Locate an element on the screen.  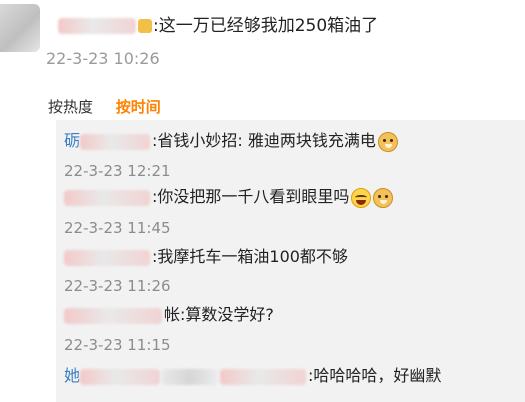
reply-item: :我摩托车一箱油100都不够 is located at coordinates (206, 257).